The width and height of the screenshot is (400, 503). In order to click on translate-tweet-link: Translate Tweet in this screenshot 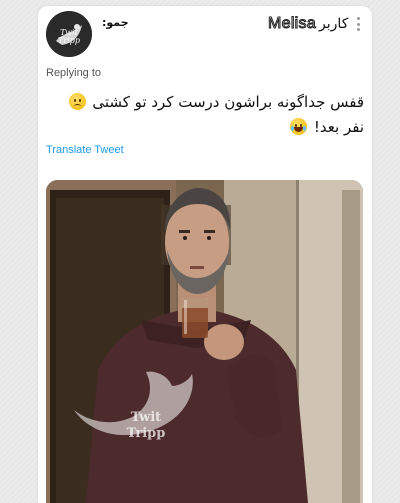, I will do `click(85, 150)`.